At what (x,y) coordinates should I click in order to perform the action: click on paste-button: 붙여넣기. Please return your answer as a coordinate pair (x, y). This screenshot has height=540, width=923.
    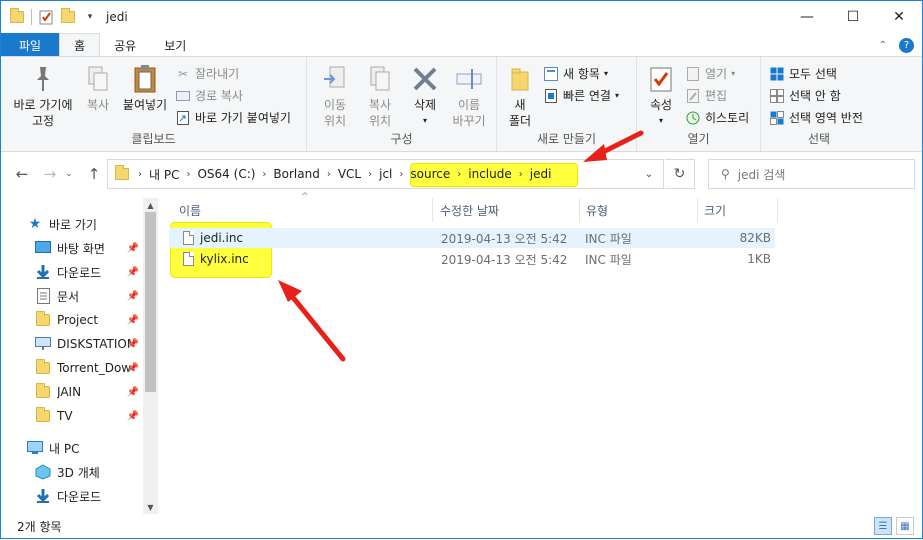
    Looking at the image, I should click on (145, 88).